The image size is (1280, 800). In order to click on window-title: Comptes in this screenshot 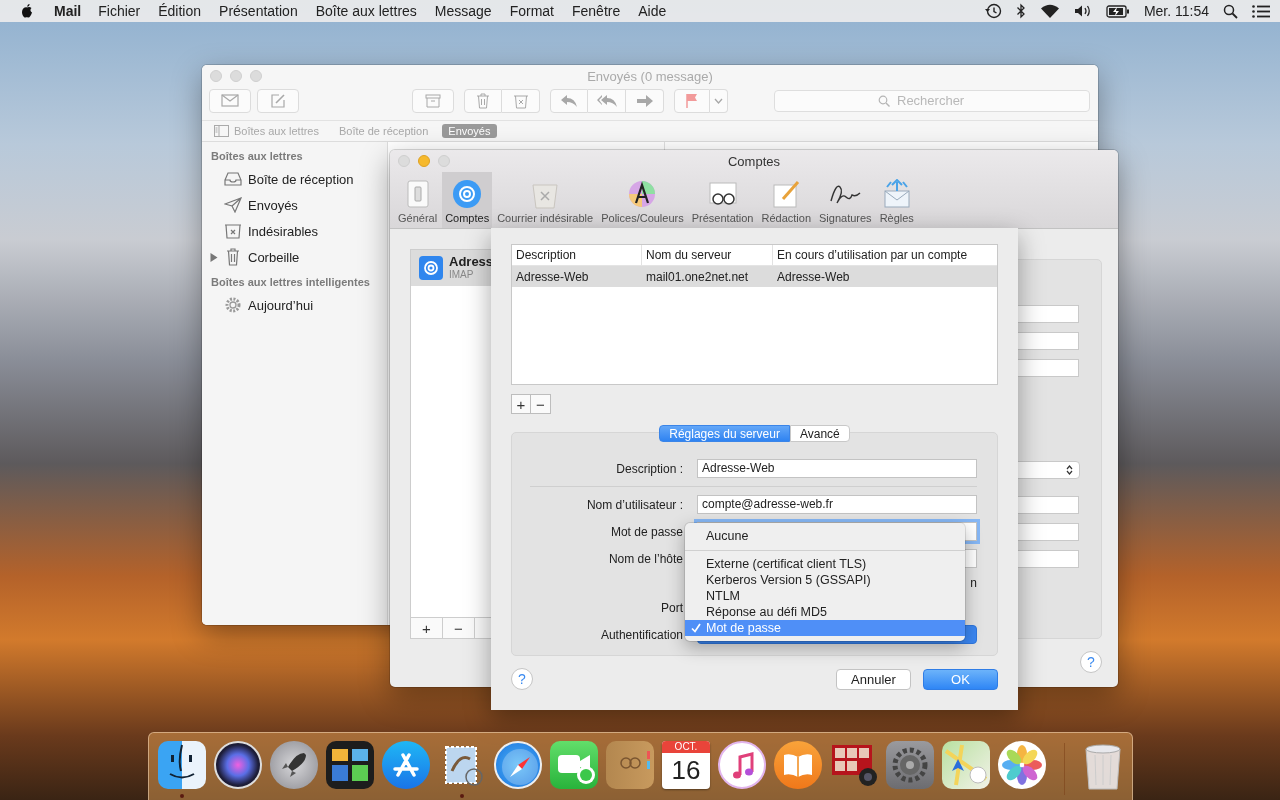, I will do `click(754, 161)`.